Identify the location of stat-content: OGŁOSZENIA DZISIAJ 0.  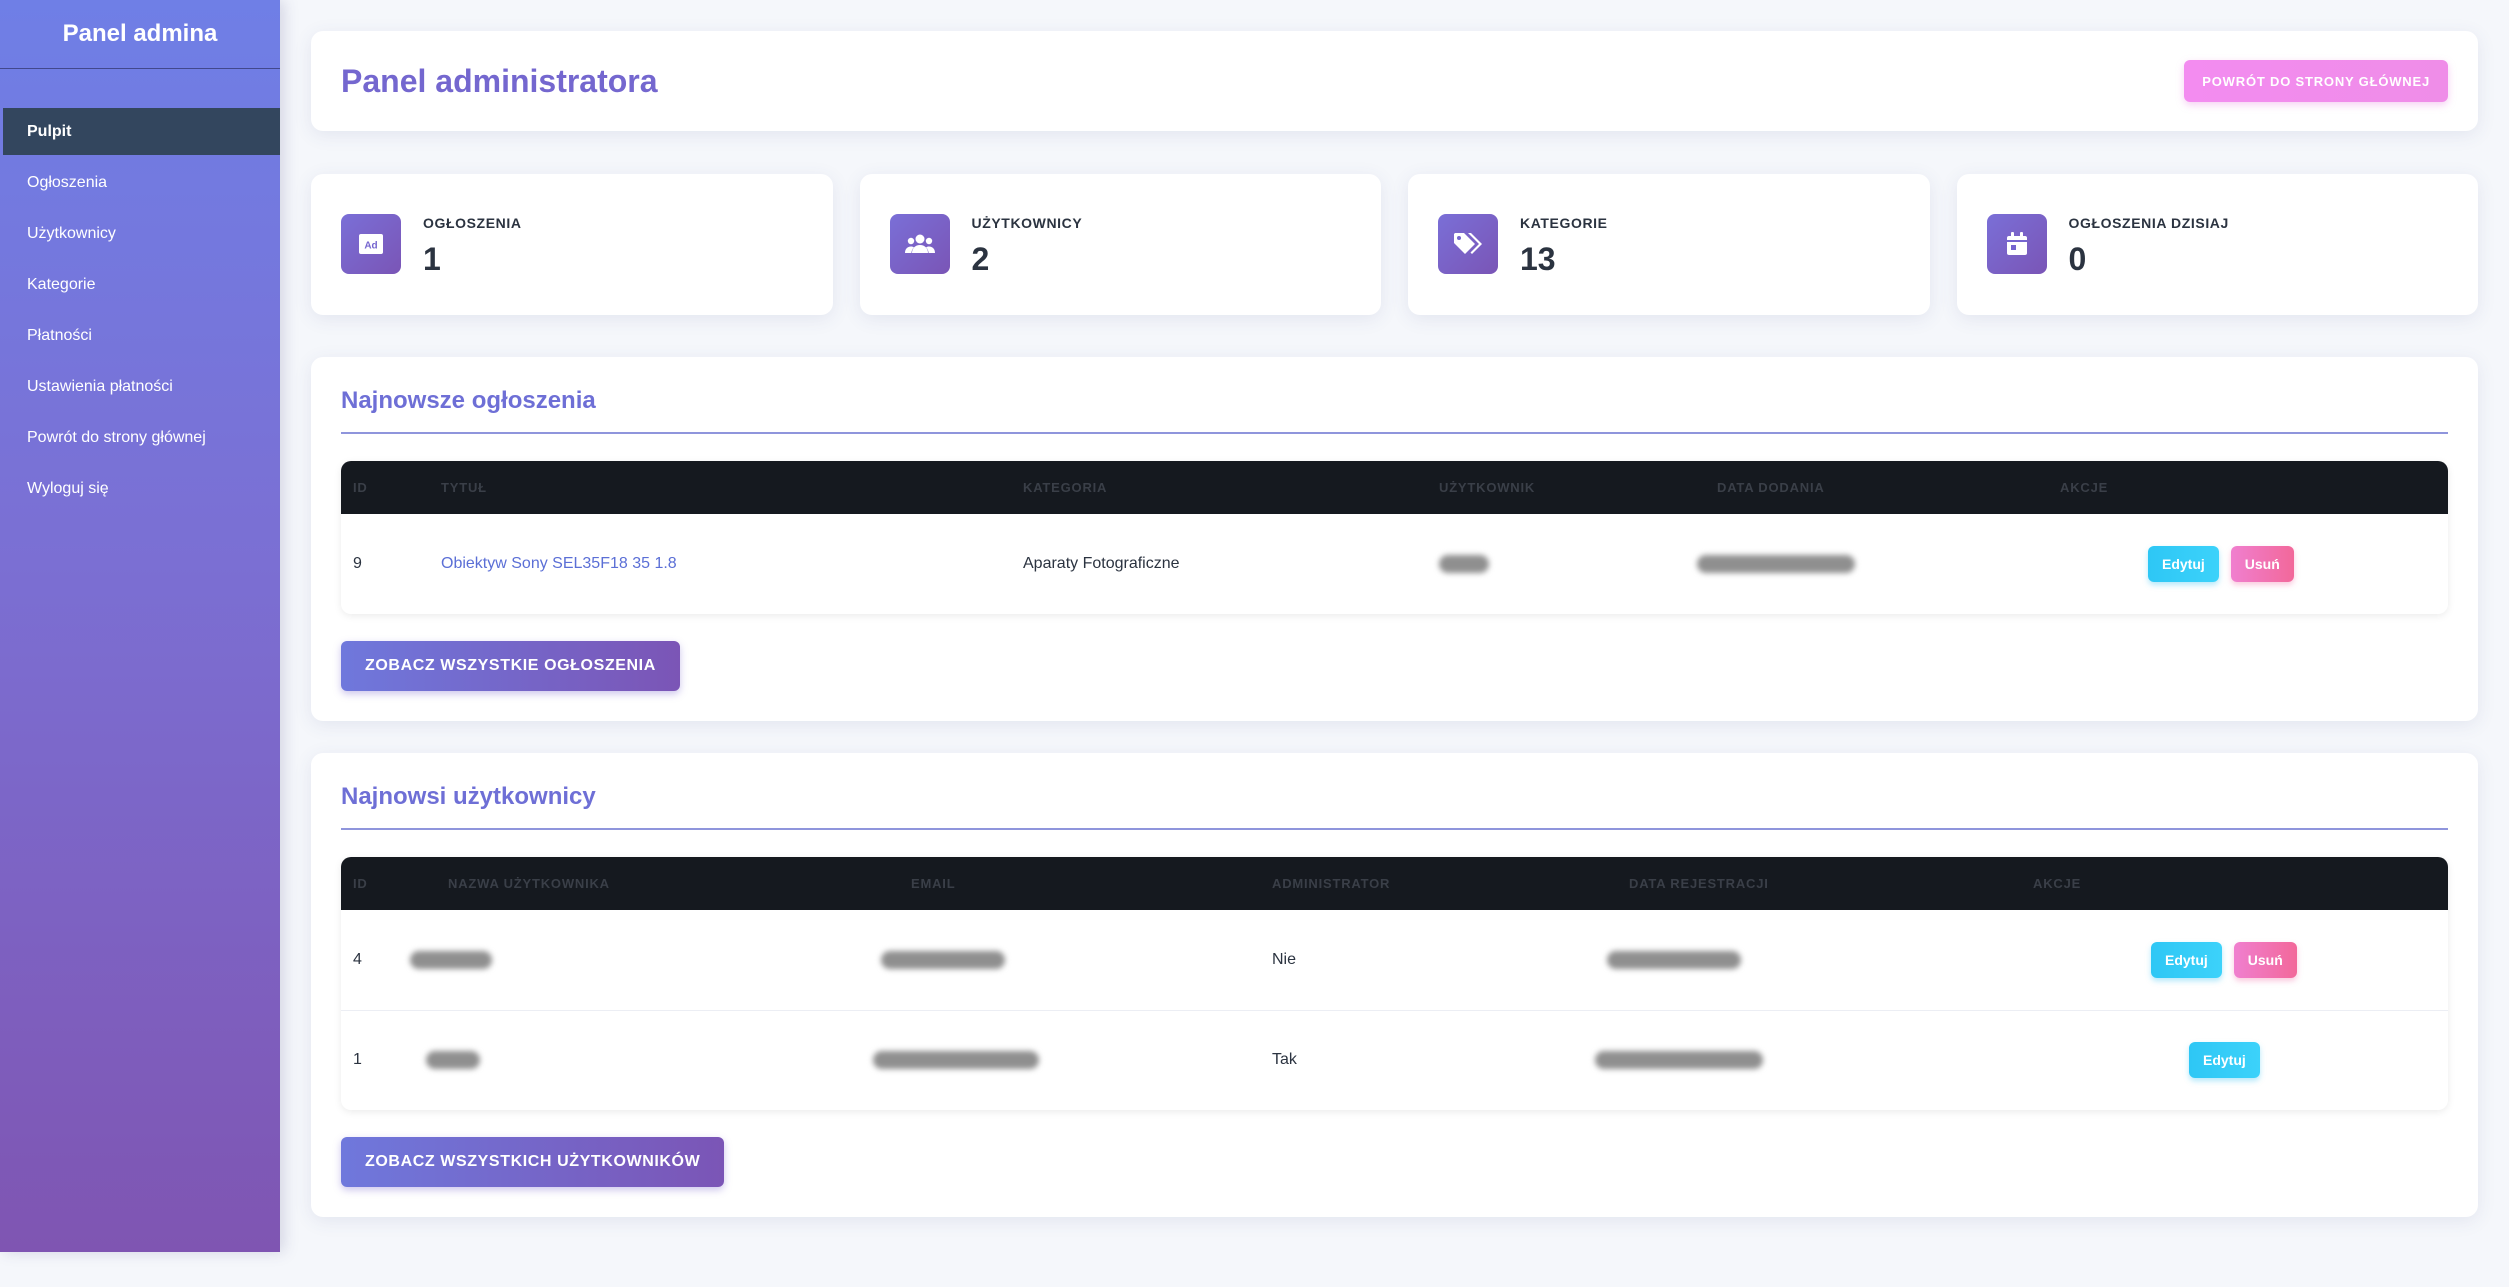
(2149, 246).